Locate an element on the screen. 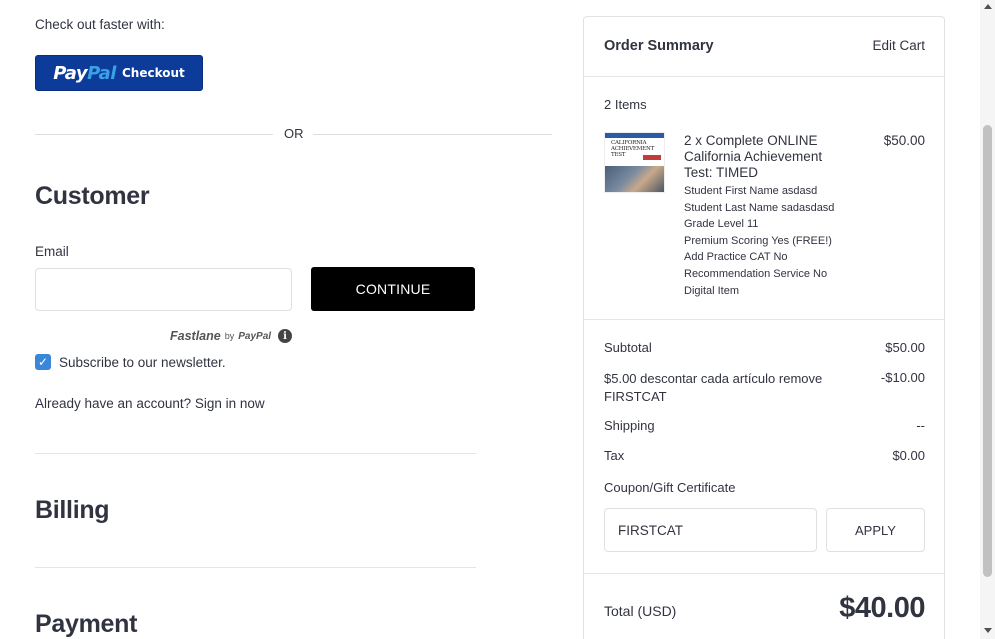  newsletter-label: Subscribe to our newsletter. is located at coordinates (142, 362).